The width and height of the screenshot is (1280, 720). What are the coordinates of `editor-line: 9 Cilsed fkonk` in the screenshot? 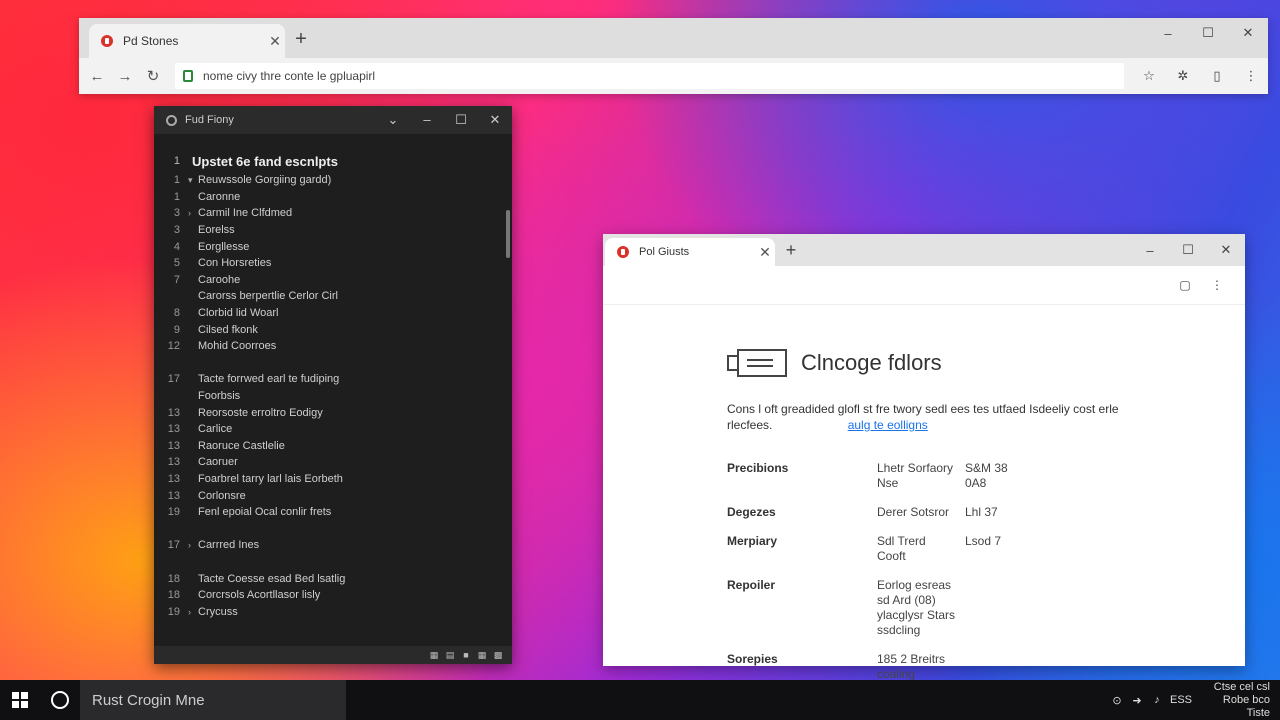 It's located at (333, 329).